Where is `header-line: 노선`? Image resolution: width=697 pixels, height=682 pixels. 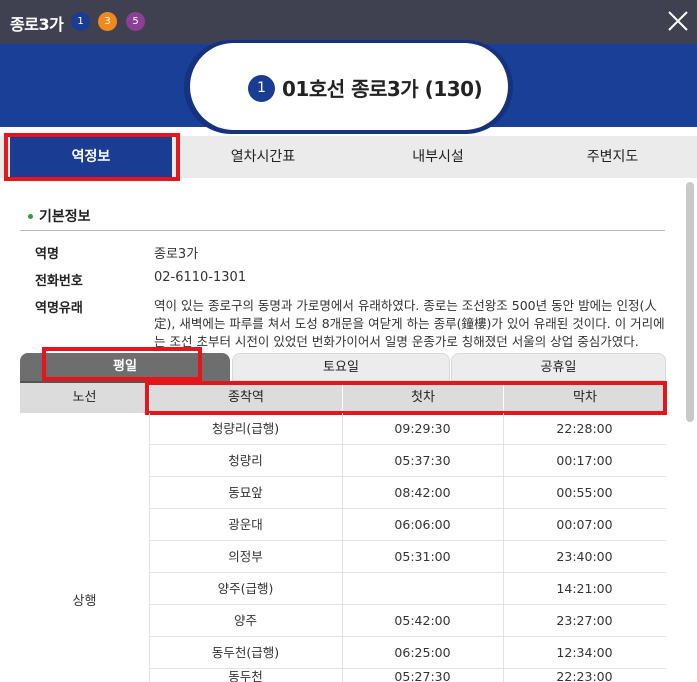 header-line: 노선 is located at coordinates (84, 398).